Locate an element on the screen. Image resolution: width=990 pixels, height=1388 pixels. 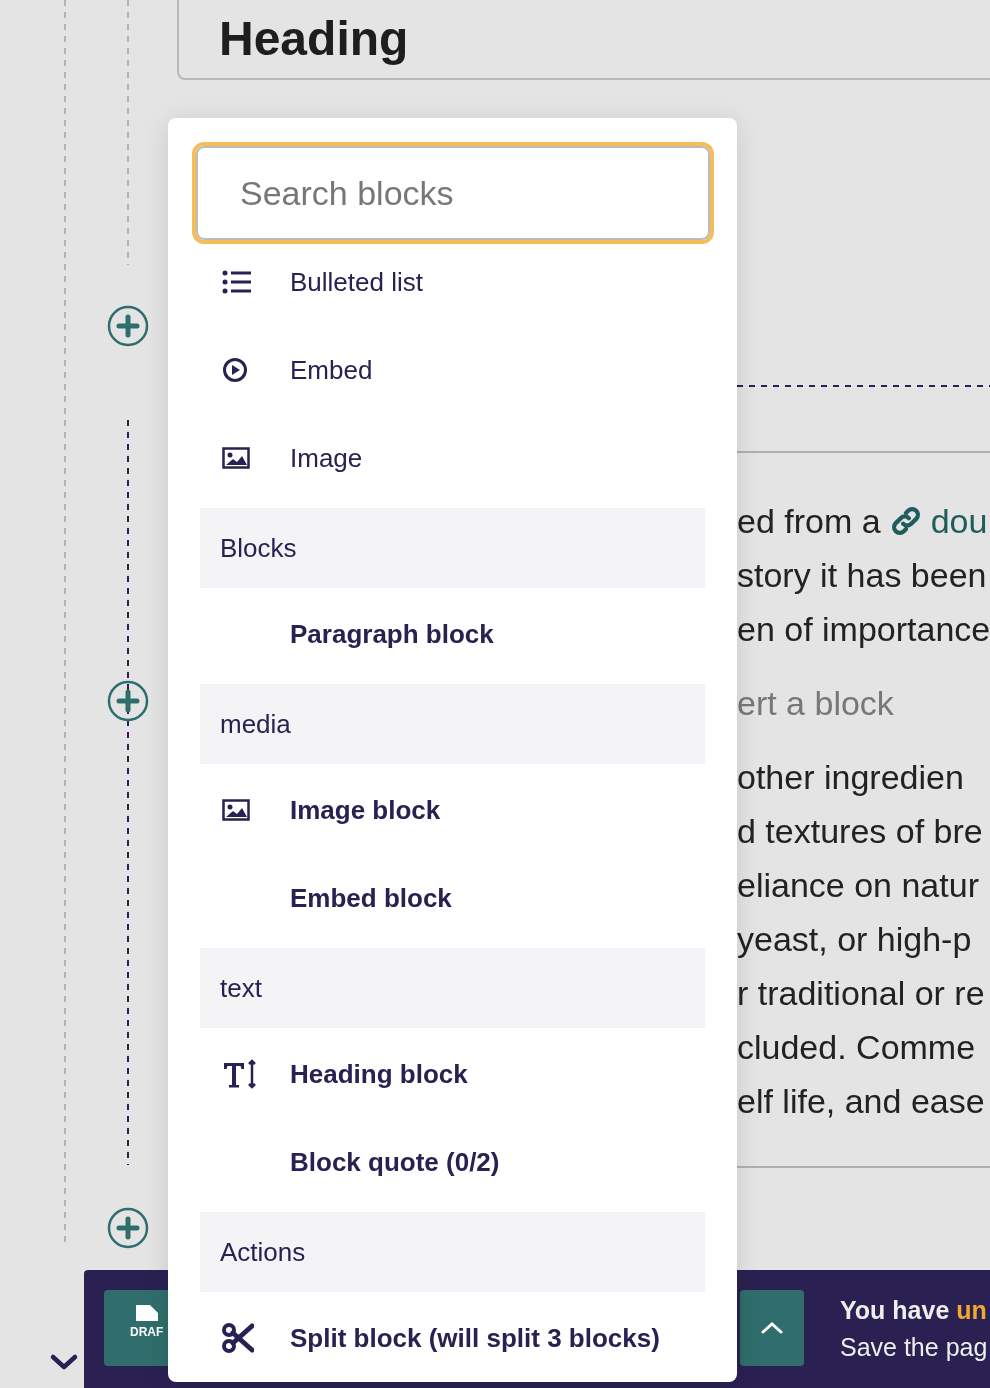
group-header: Actions is located at coordinates (452, 1252).